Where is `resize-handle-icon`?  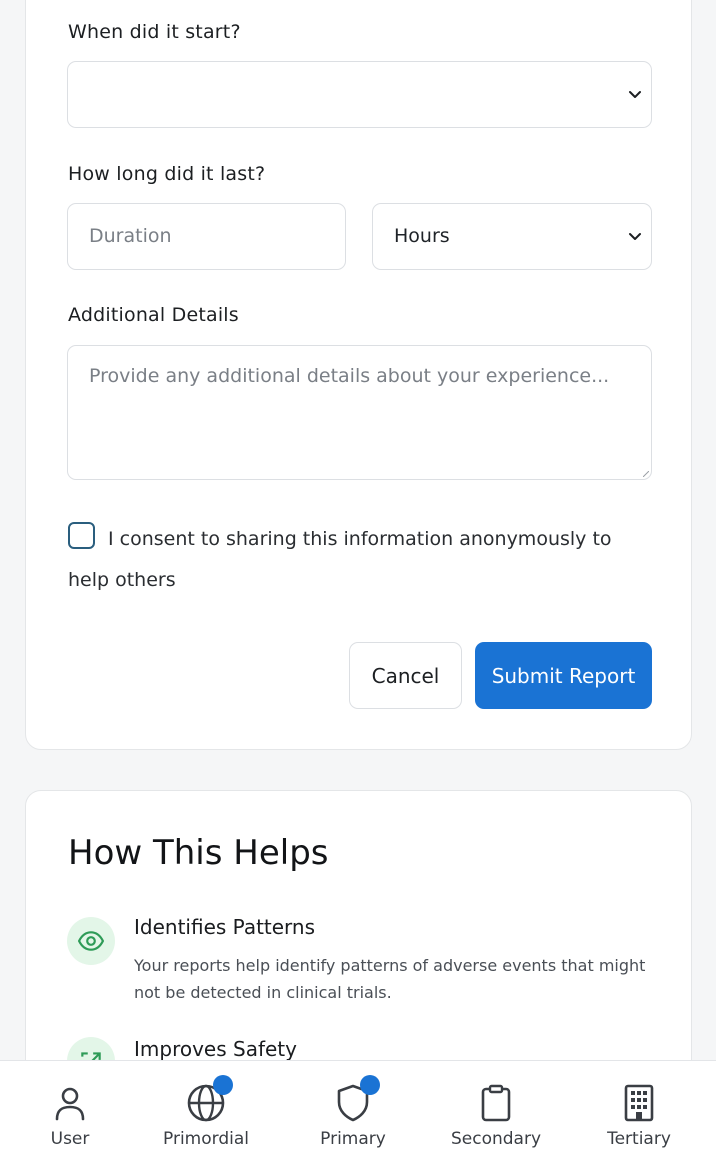 resize-handle-icon is located at coordinates (646, 474).